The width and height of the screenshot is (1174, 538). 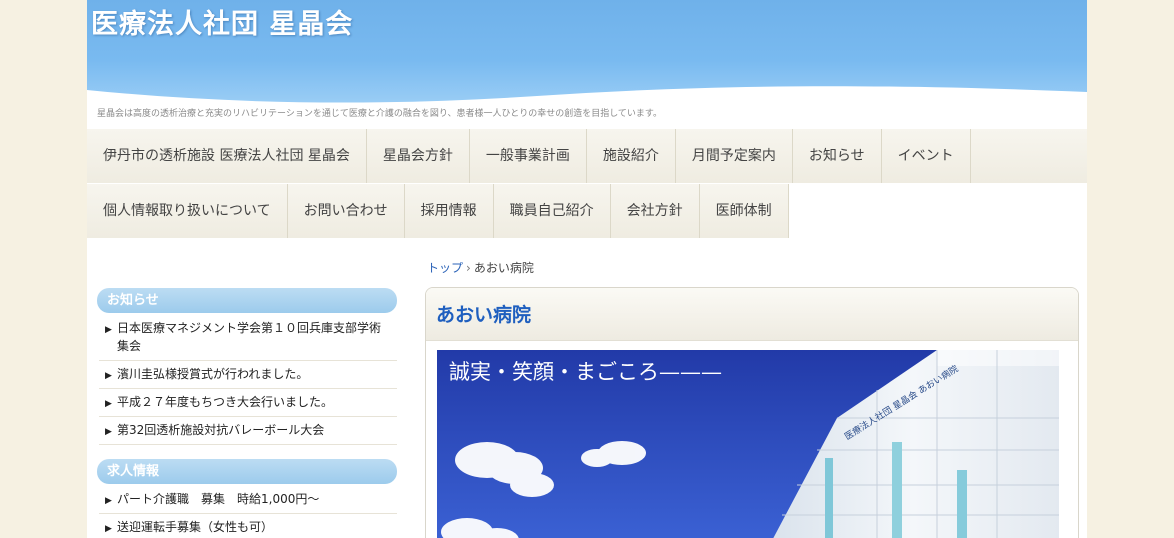 I want to click on nav-item-company-policy: 会社方針, so click(x=655, y=211).